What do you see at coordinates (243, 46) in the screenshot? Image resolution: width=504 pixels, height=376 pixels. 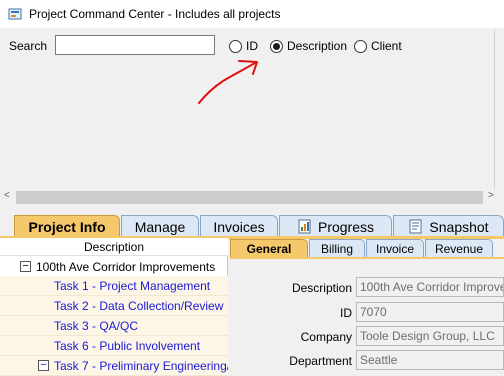 I see `radio-id: ID` at bounding box center [243, 46].